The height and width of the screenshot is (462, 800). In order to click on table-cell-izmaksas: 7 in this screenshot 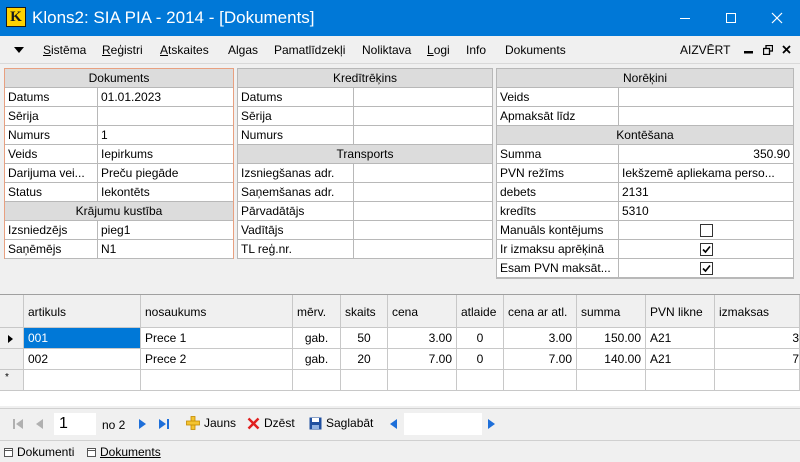, I will do `click(757, 359)`.